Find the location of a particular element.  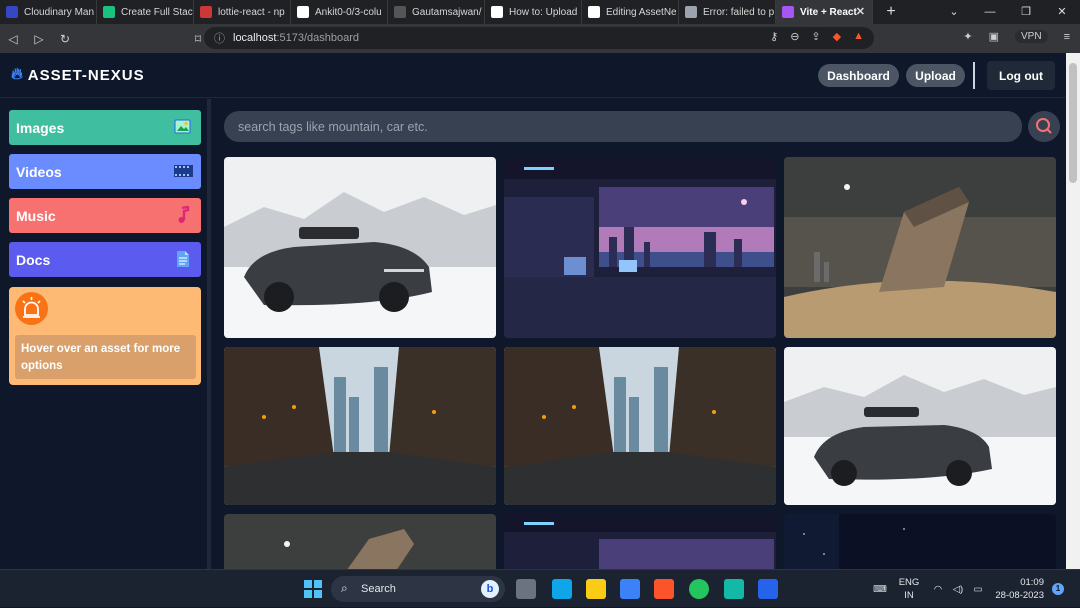

tab-search-icon: ⌄ is located at coordinates (954, 12).